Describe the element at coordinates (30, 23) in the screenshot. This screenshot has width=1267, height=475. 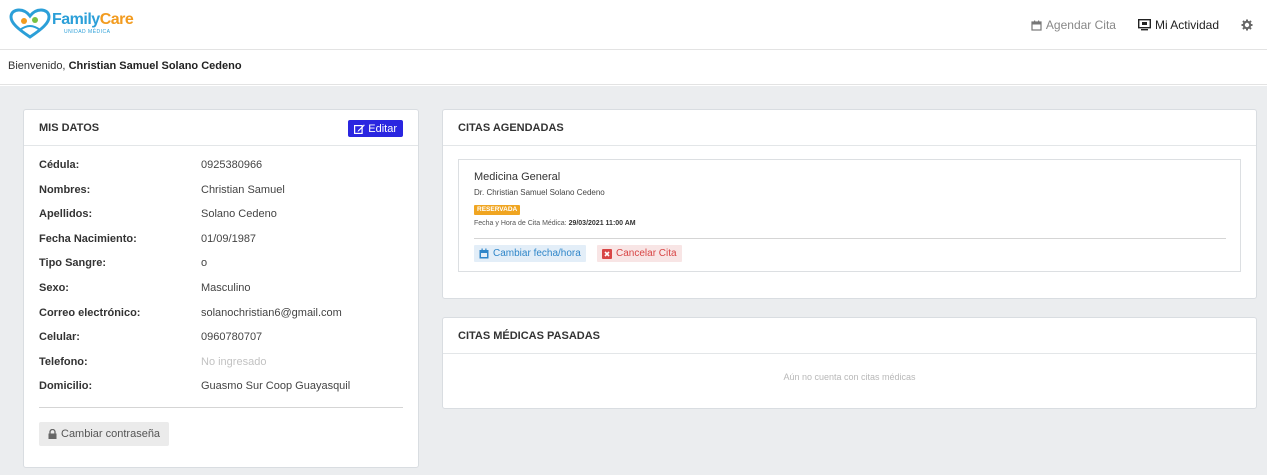
I see `heart-hands-logo` at that location.